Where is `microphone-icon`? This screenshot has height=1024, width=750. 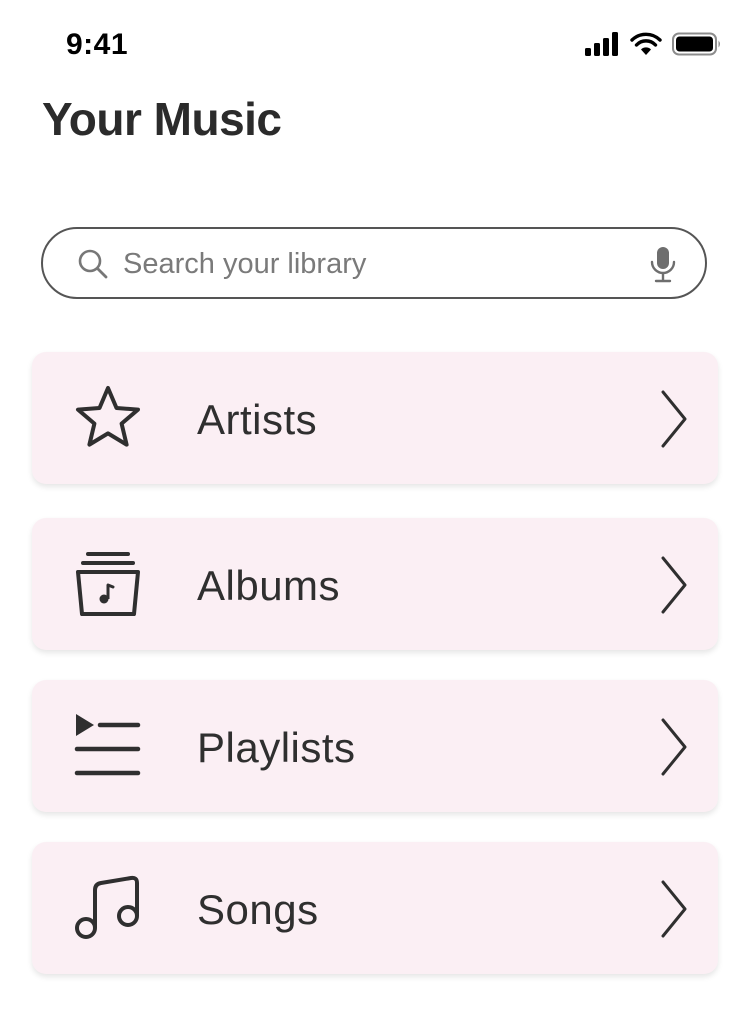
microphone-icon is located at coordinates (663, 267).